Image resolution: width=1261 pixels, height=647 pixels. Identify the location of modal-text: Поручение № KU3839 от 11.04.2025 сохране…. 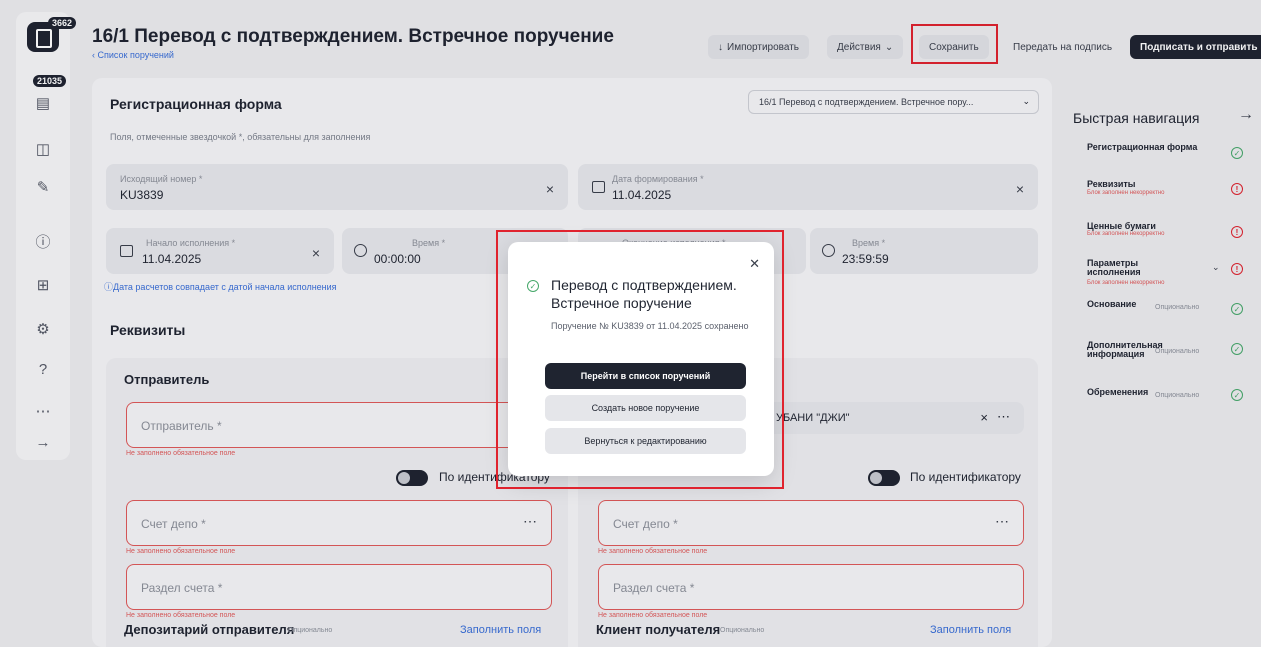
(650, 326).